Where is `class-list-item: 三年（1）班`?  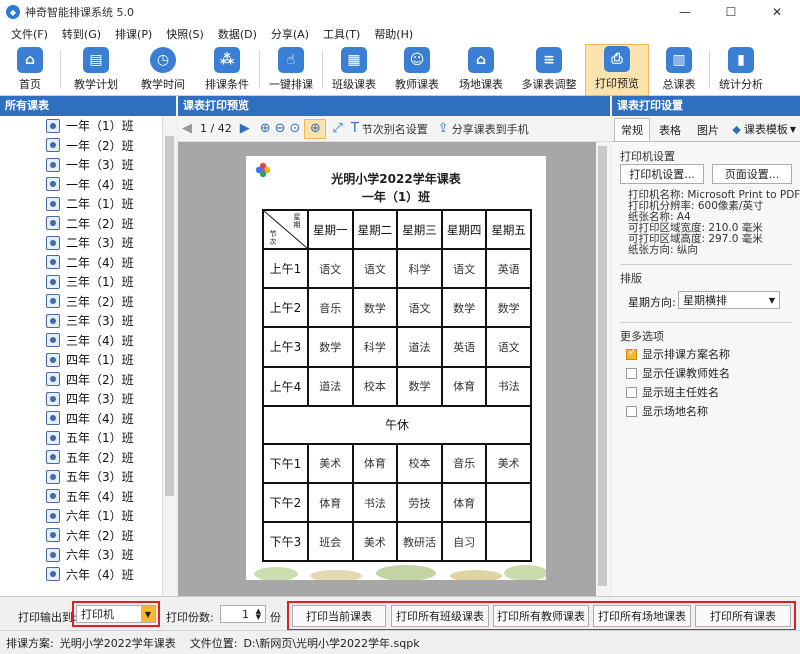
class-list-item: 三年（1）班 is located at coordinates (81, 282).